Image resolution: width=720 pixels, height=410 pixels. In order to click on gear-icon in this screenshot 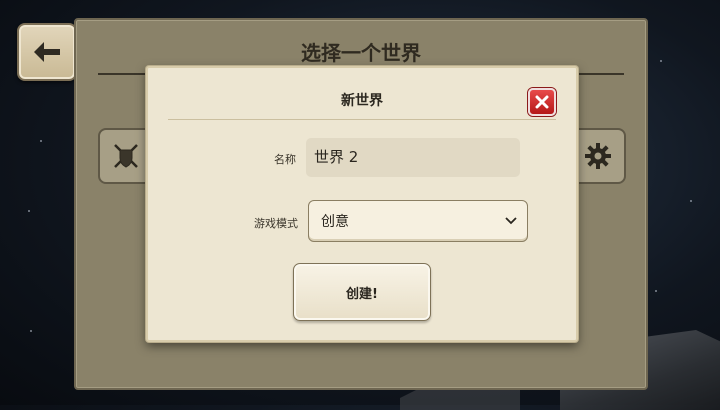, I will do `click(598, 156)`.